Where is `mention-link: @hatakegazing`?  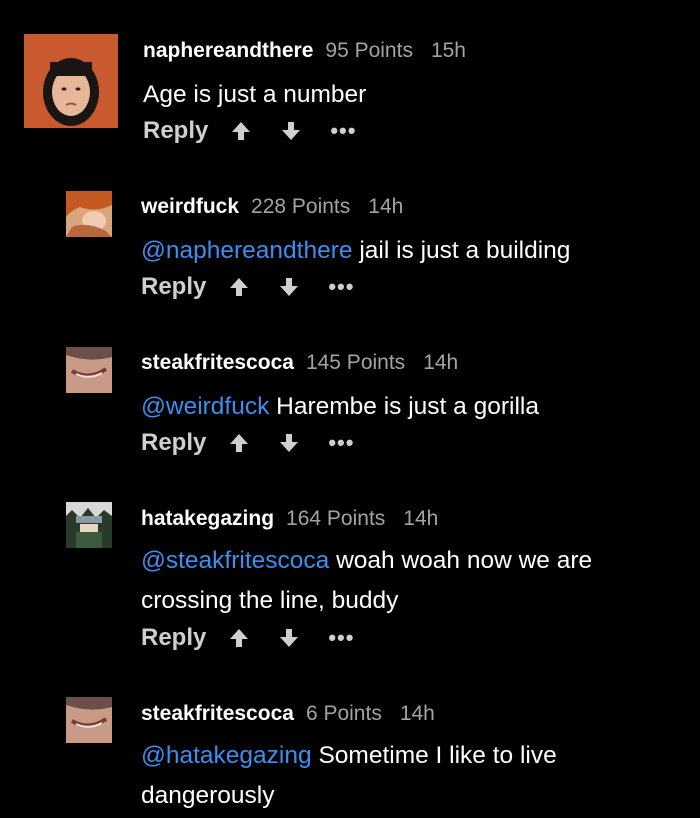
mention-link: @hatakegazing is located at coordinates (226, 755).